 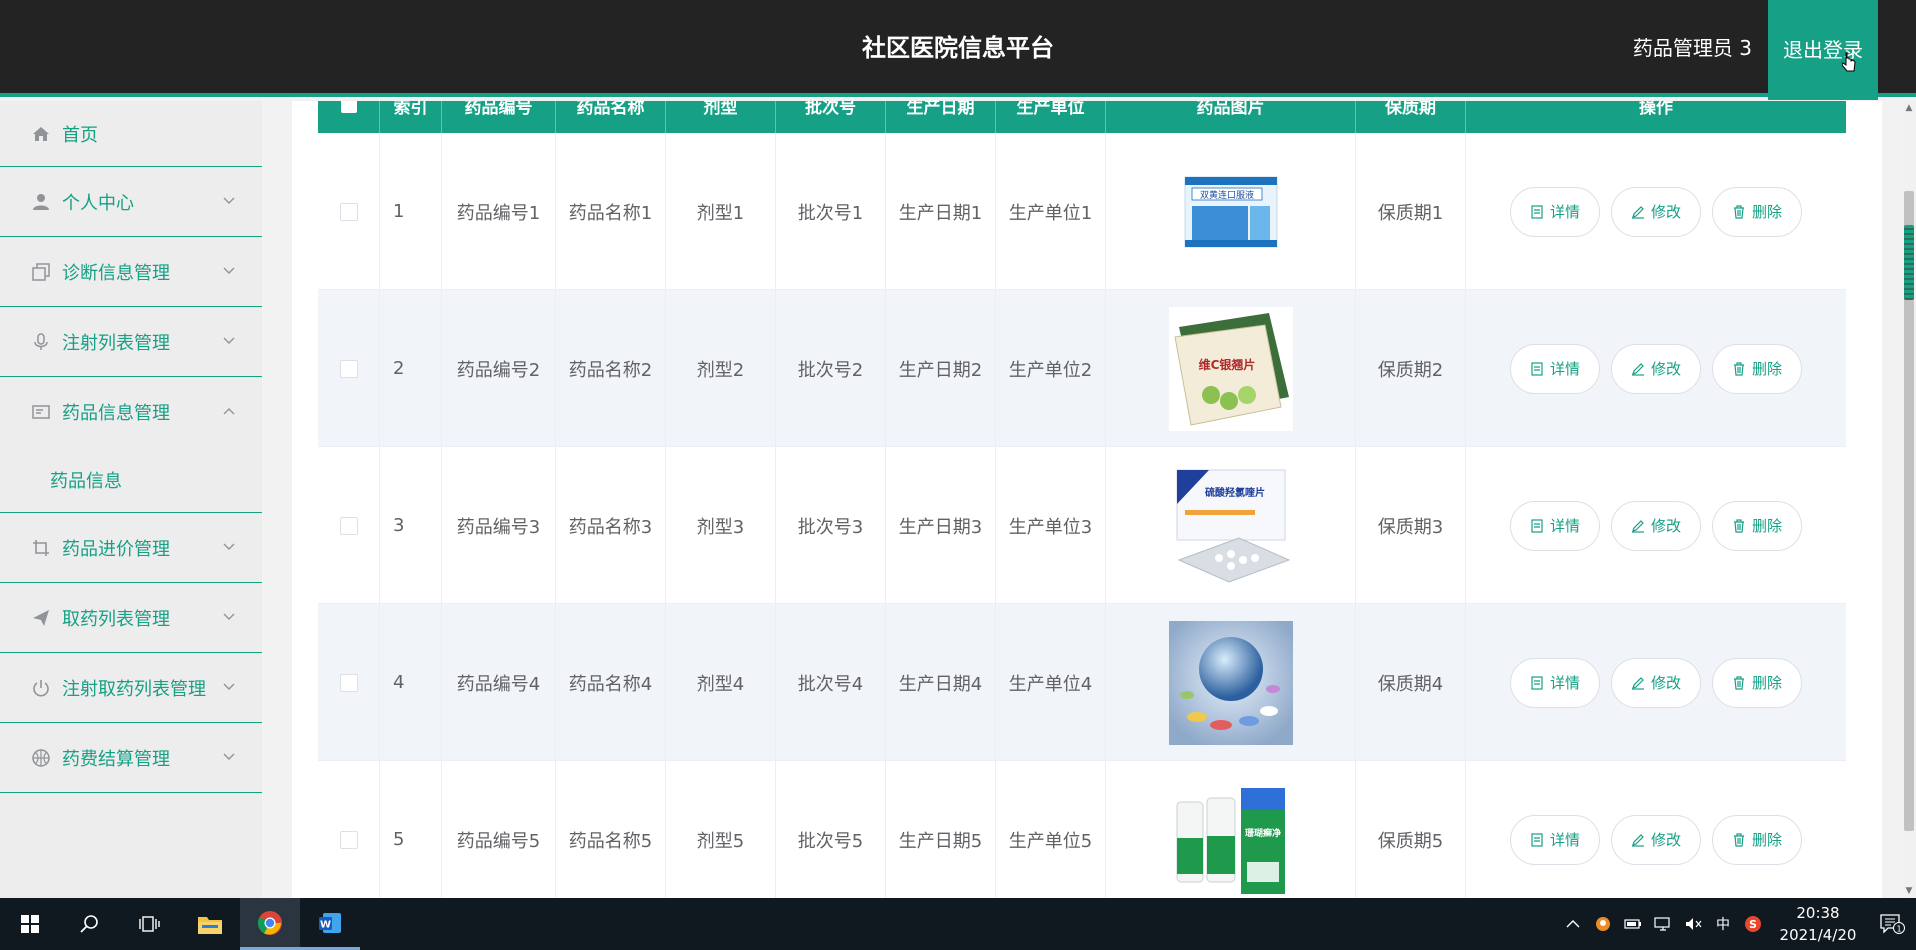 I want to click on word-icon: W, so click(x=330, y=924).